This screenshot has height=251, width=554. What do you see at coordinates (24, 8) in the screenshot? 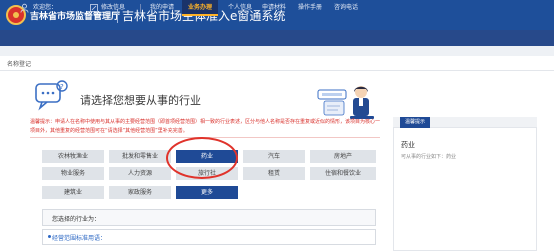
I see `user-icon` at bounding box center [24, 8].